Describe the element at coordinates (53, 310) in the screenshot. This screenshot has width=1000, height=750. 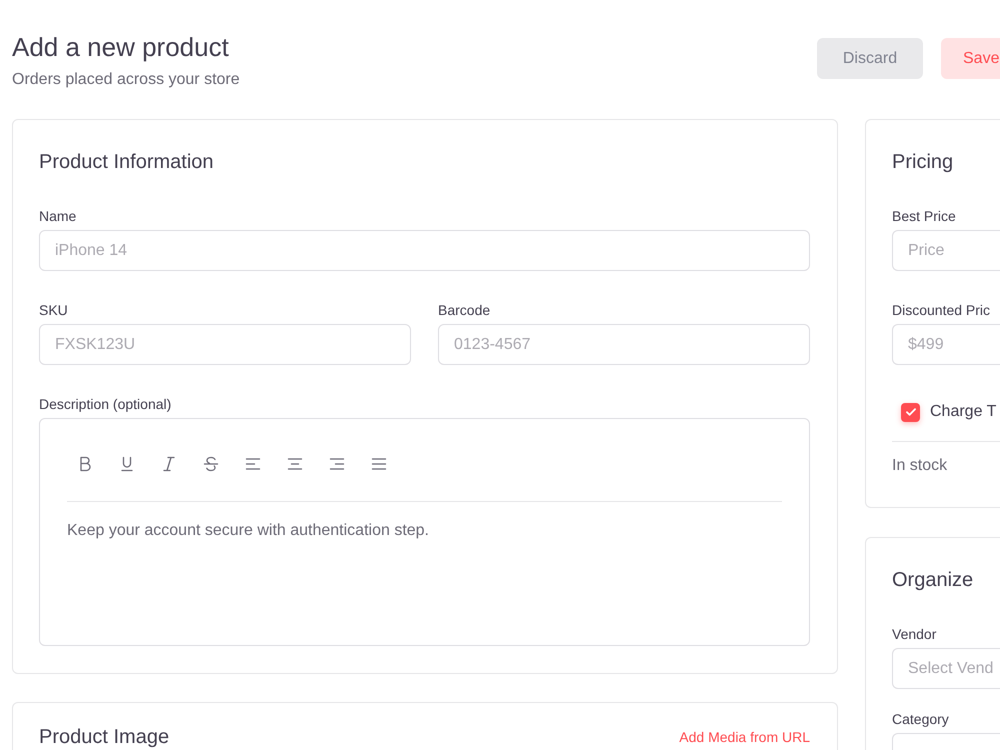
I see `field-label: SKU` at that location.